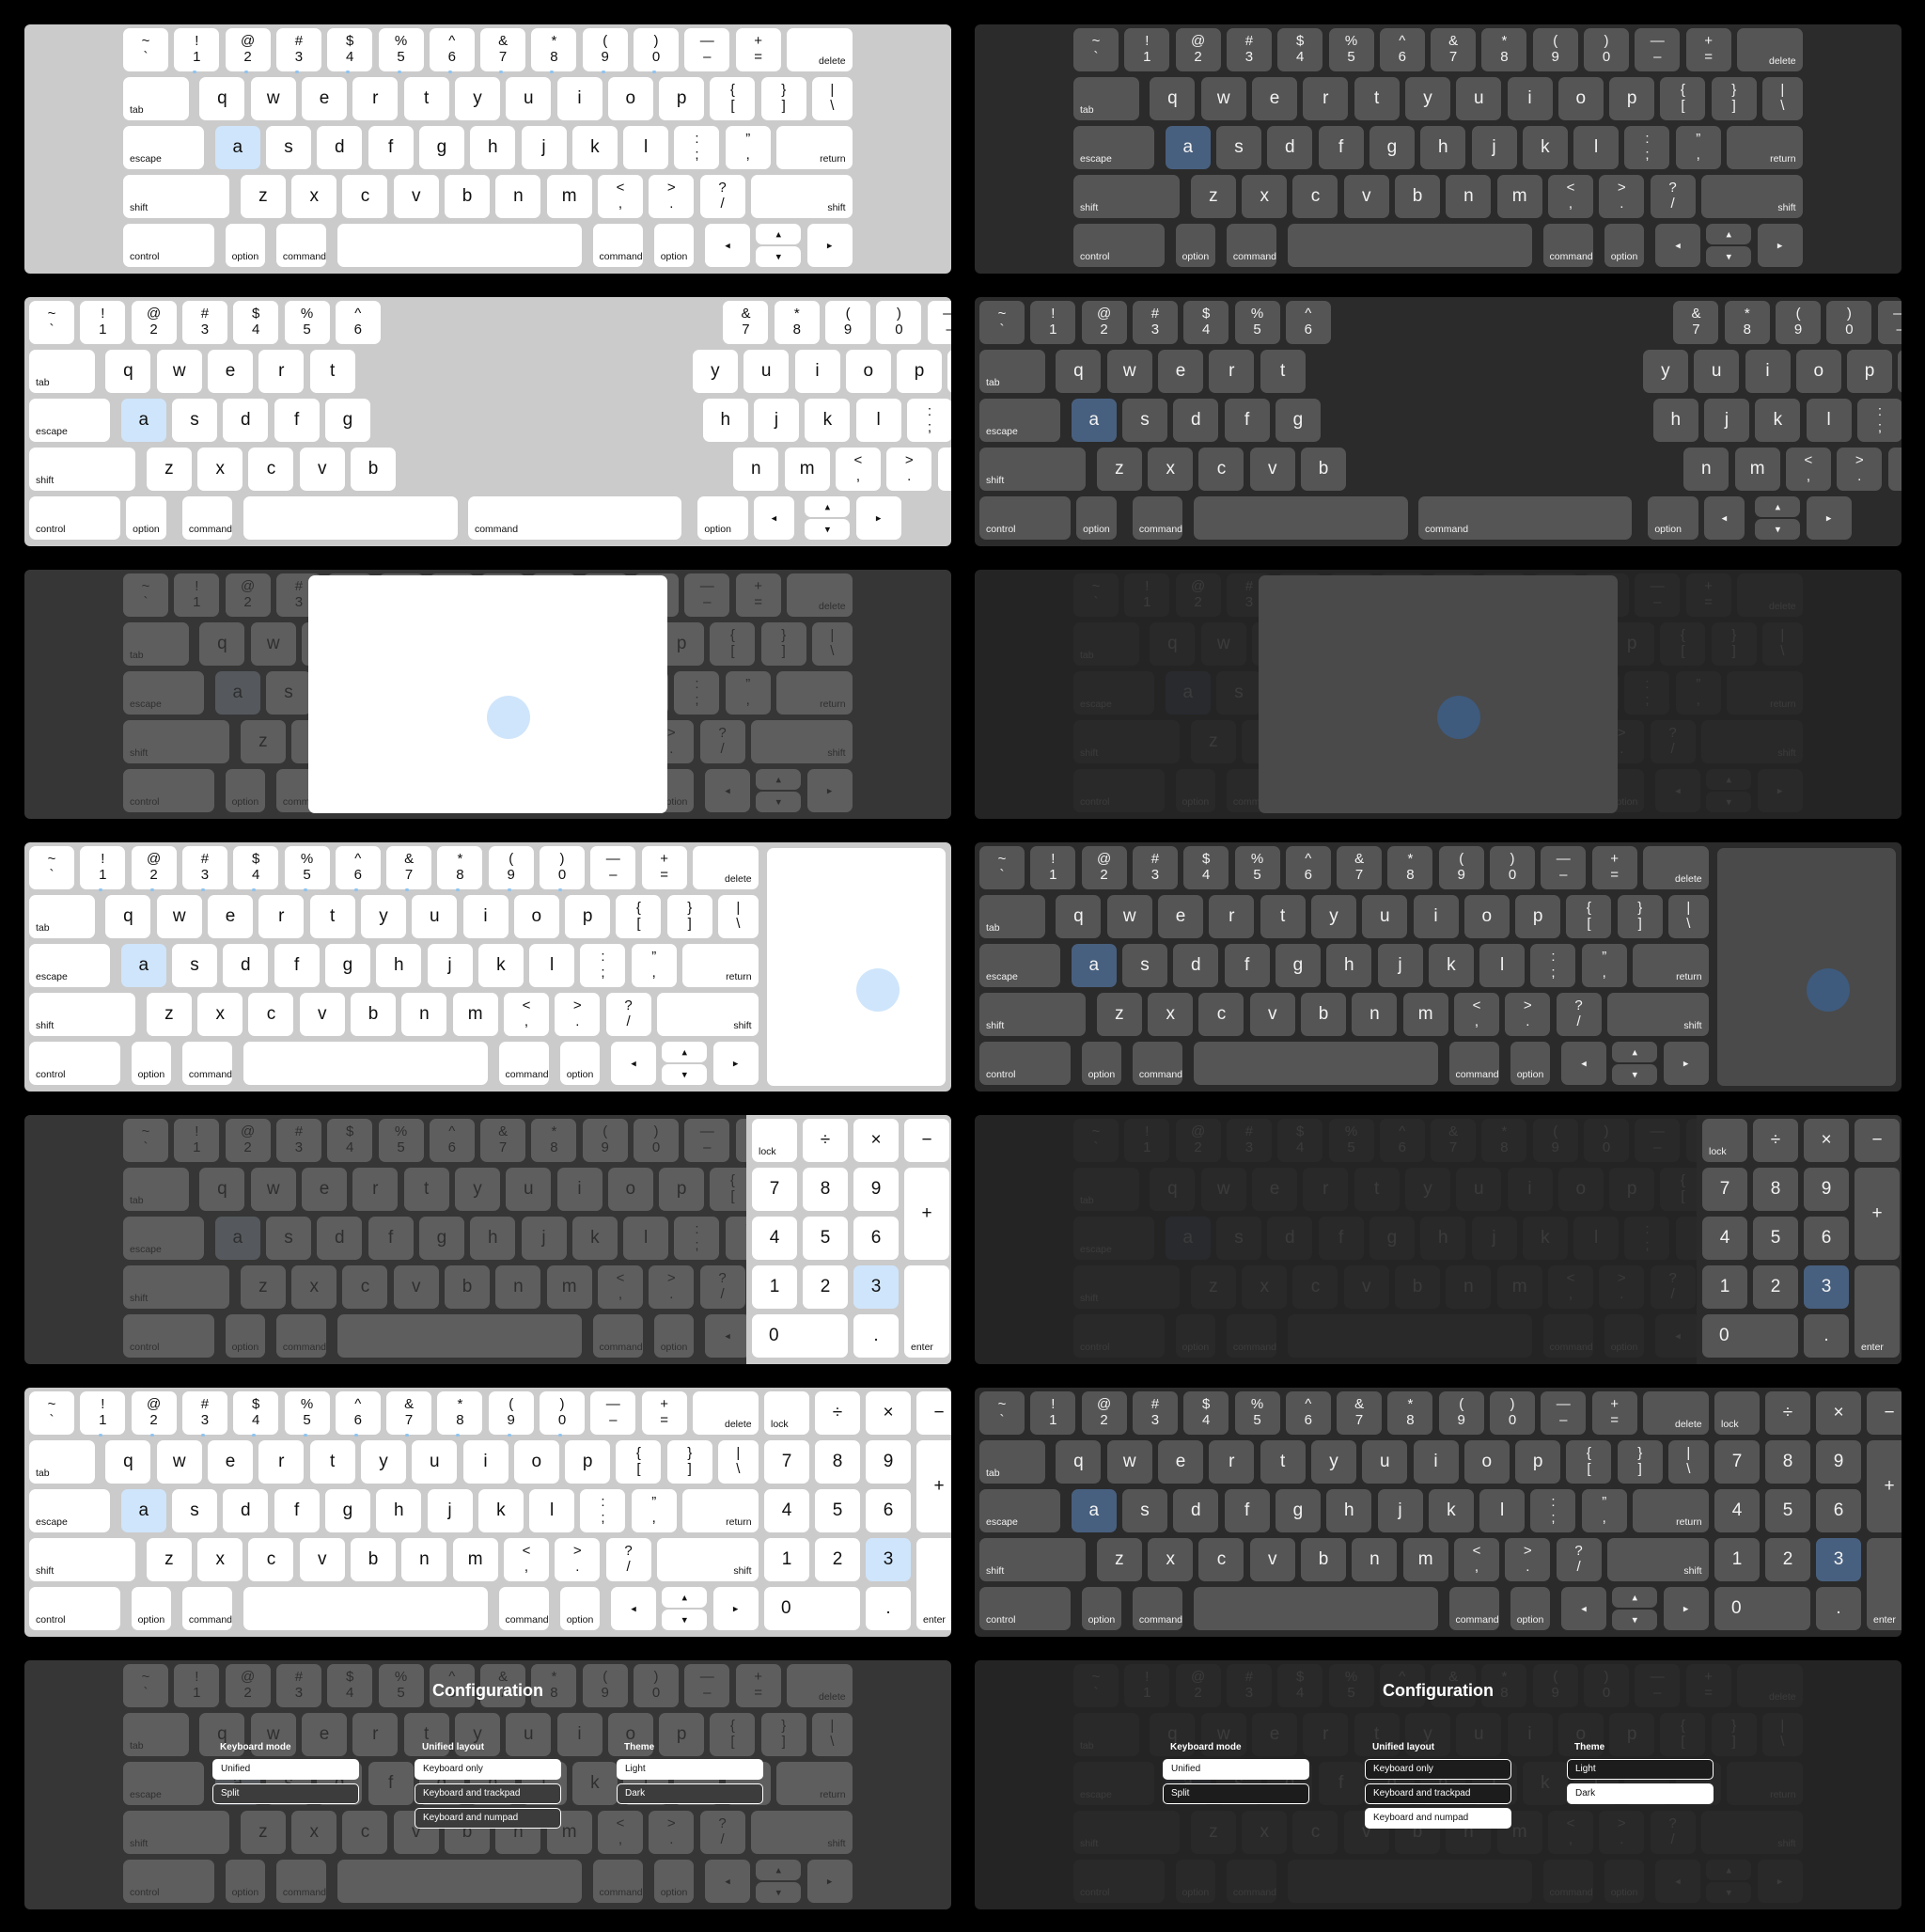 The image size is (1925, 1932). Describe the element at coordinates (786, 1413) in the screenshot. I see `numpad-key-lock: lock` at that location.